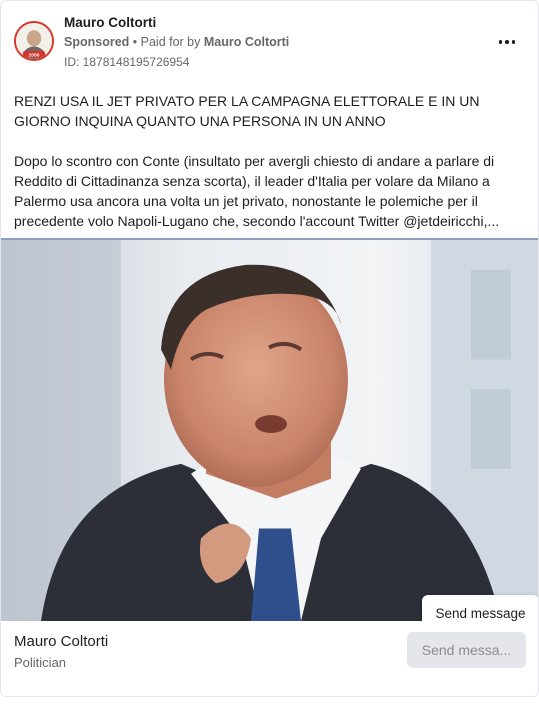  Describe the element at coordinates (110, 22) in the screenshot. I see `advertiser-name: Mauro Coltorti` at that location.